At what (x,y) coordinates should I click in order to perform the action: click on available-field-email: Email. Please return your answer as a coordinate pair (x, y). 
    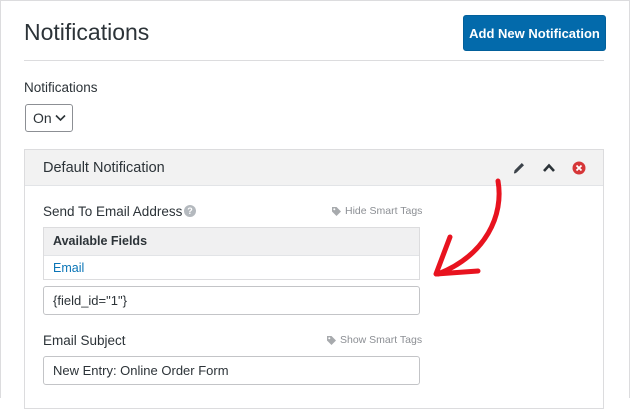
    Looking at the image, I should click on (68, 268).